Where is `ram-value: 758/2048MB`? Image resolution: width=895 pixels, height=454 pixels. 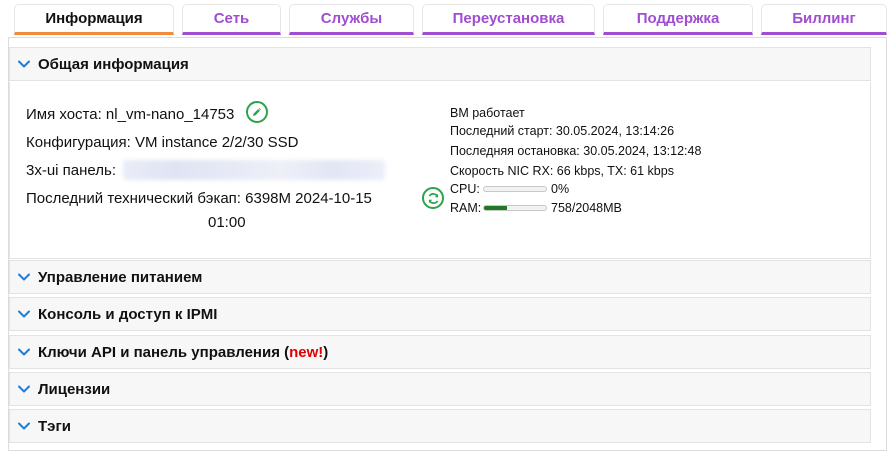
ram-value: 758/2048MB is located at coordinates (586, 208).